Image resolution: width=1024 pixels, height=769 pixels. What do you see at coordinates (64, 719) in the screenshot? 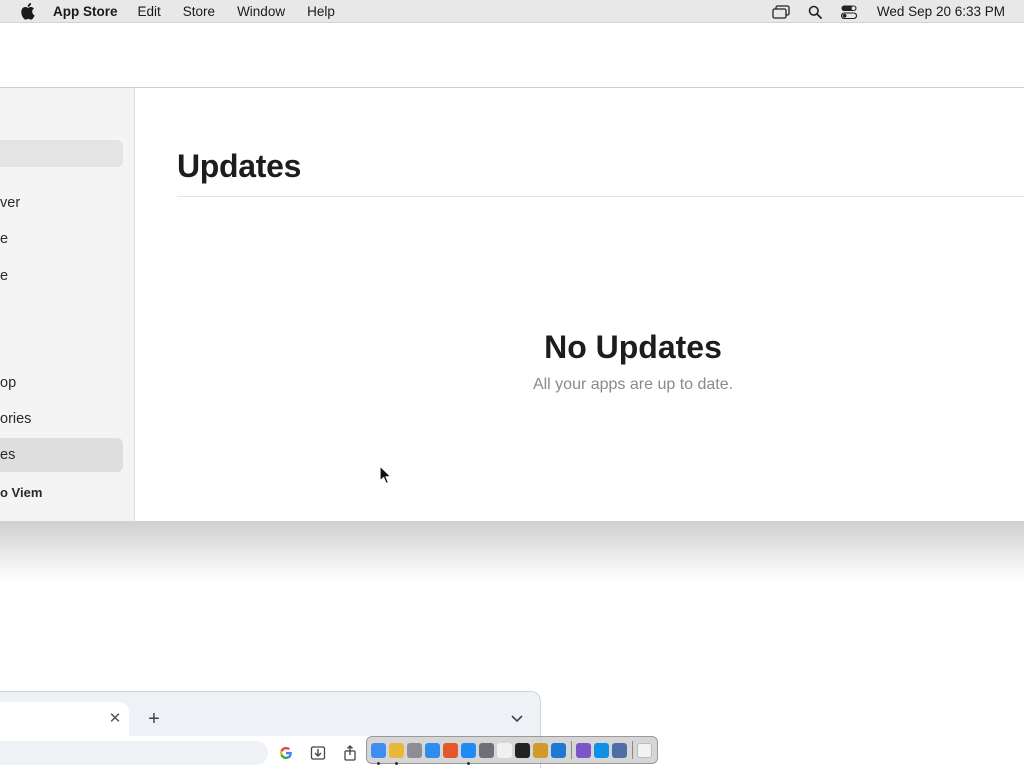
I see `browser-tab: ✕` at bounding box center [64, 719].